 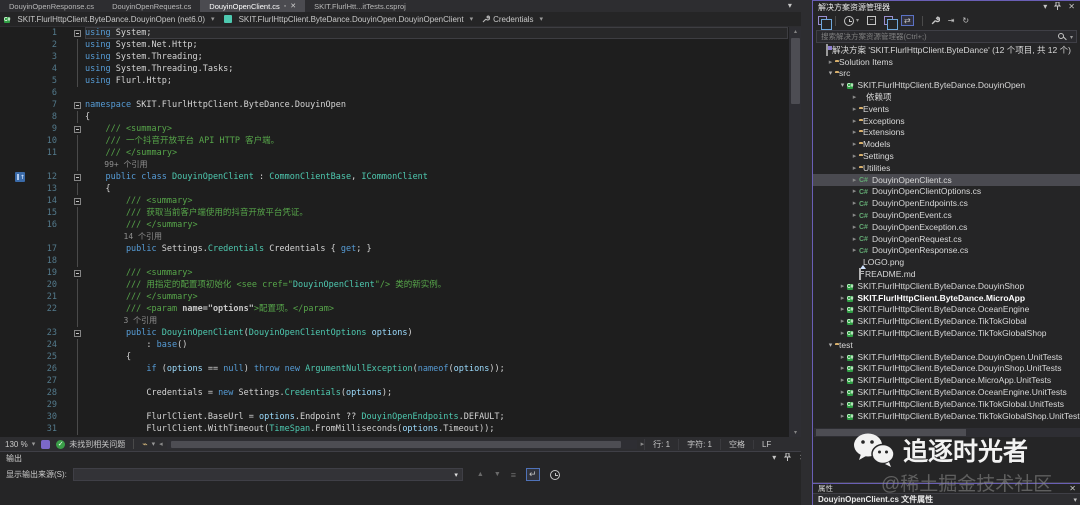 I want to click on margin-bookmark-icon, so click(x=20, y=177).